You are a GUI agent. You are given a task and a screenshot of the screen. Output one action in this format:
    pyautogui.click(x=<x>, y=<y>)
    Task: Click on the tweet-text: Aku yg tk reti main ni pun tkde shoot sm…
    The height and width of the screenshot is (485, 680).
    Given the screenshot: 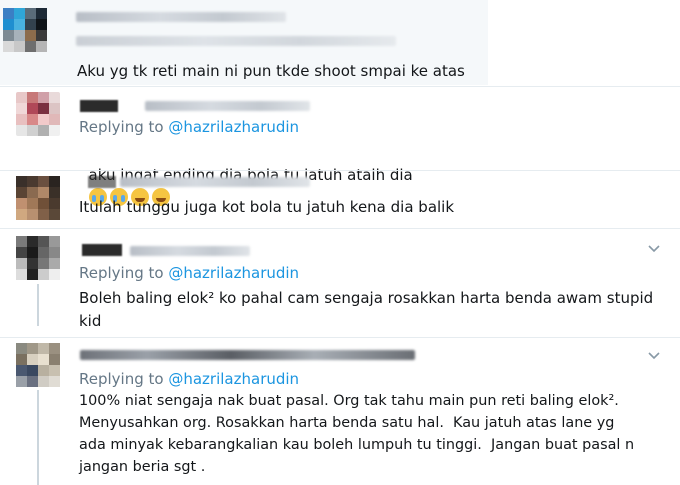 What is the action you would take?
    pyautogui.click(x=271, y=71)
    